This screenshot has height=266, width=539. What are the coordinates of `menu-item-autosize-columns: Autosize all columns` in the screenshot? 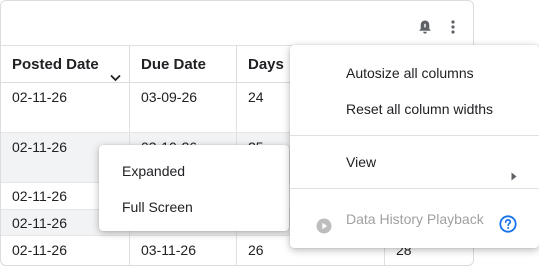 It's located at (414, 73).